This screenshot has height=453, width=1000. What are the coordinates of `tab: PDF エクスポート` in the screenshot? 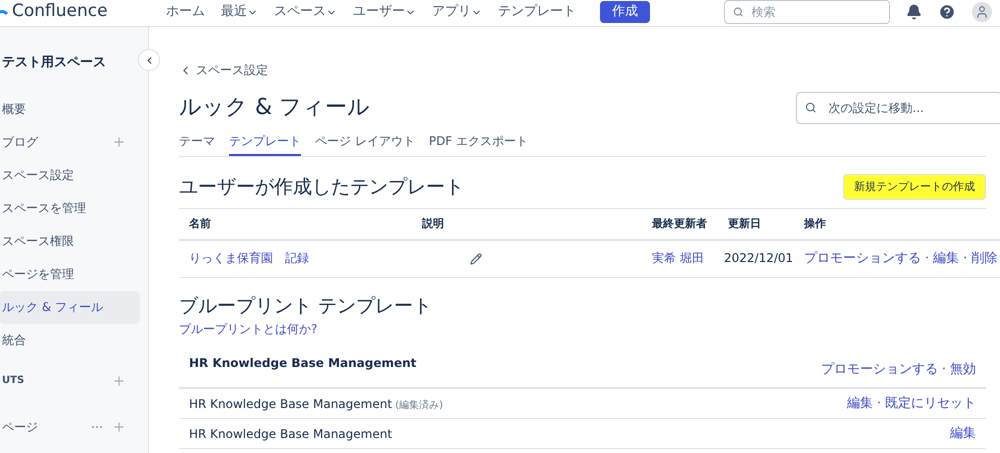 It's located at (478, 144).